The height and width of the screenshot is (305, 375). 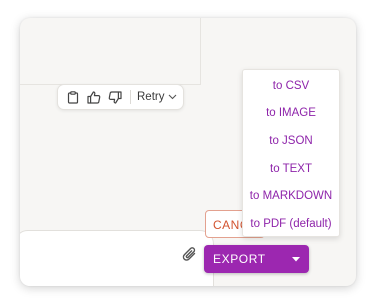 I want to click on export-label: EXPORT, so click(x=239, y=259).